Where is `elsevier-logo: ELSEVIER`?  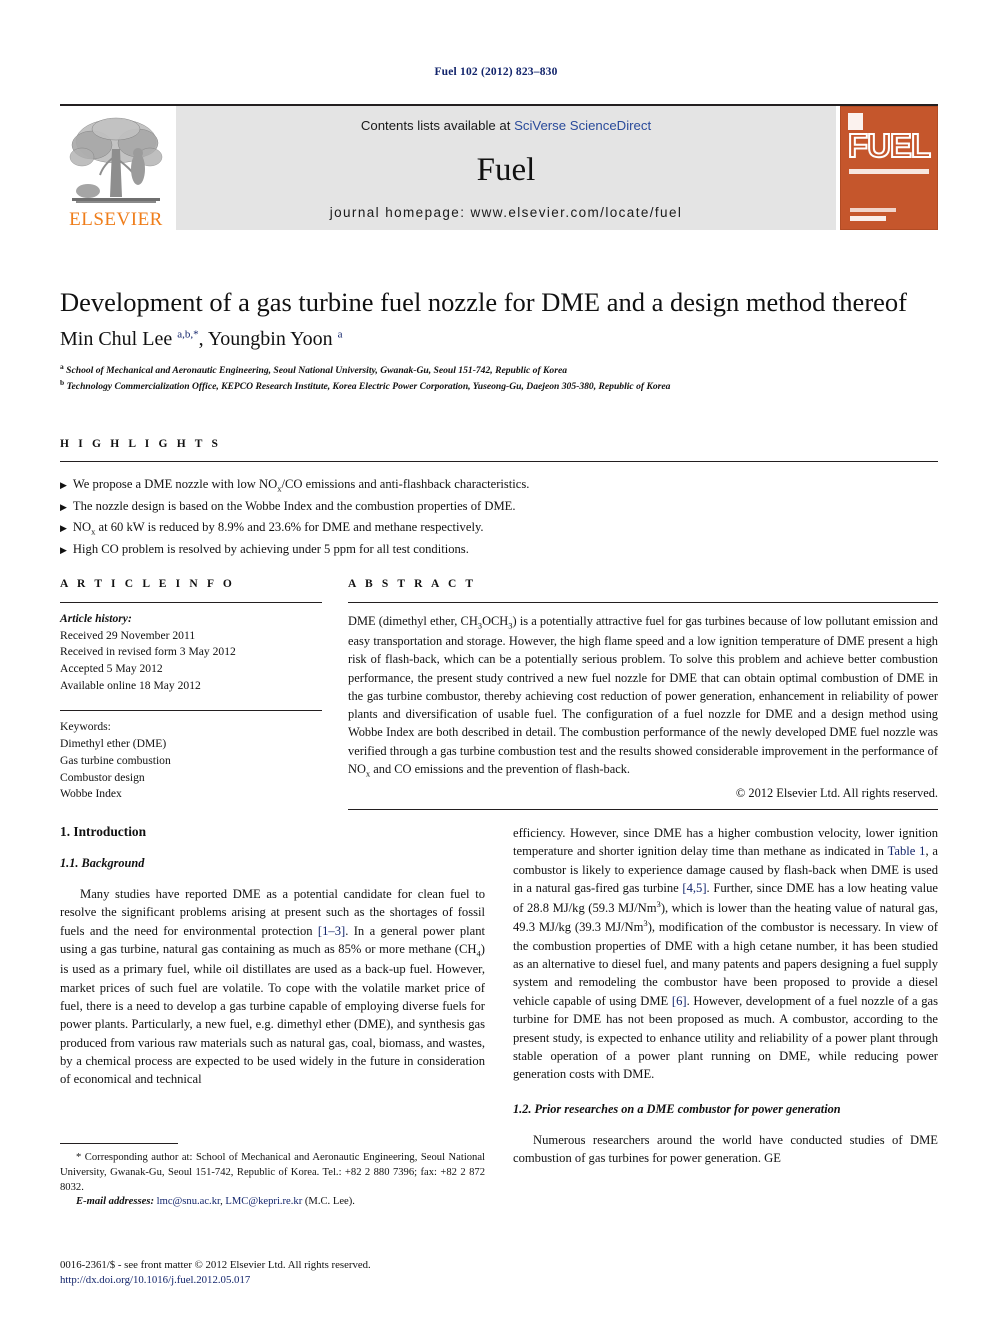 elsevier-logo: ELSEVIER is located at coordinates (116, 168).